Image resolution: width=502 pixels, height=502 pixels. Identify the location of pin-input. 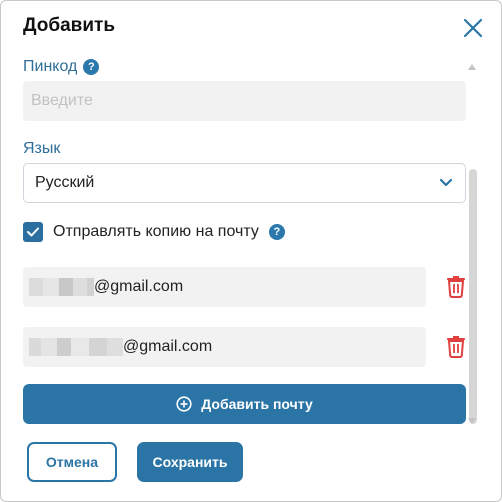
(244, 101).